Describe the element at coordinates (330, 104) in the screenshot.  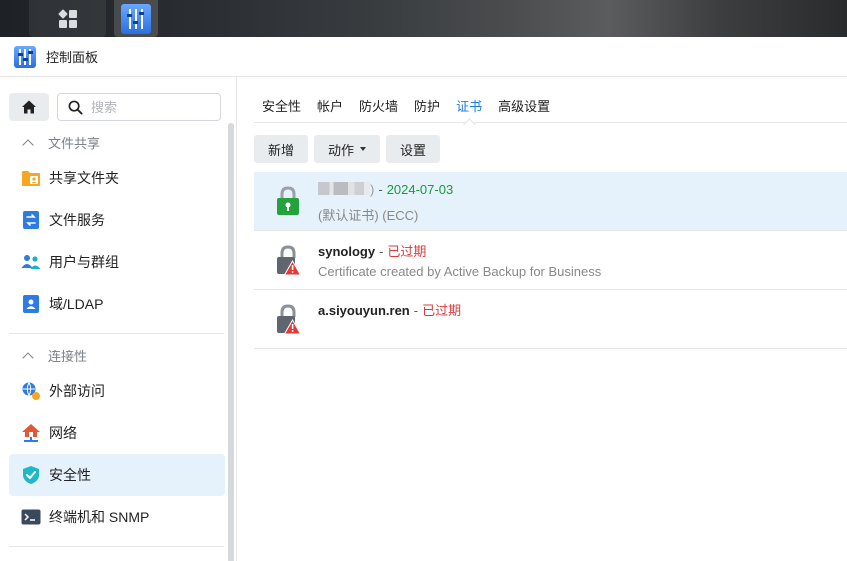
I see `tab-account: 帐户` at that location.